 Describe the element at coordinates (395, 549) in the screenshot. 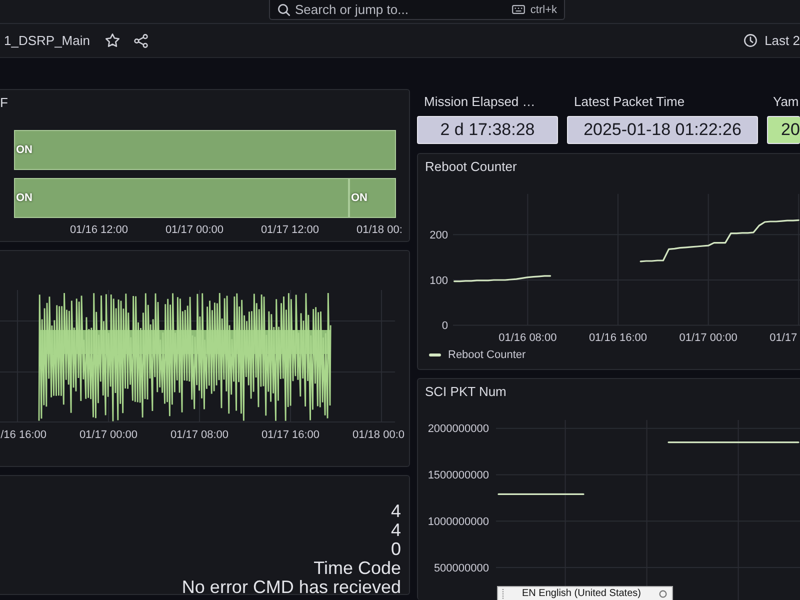

I see `status-text: 0` at that location.